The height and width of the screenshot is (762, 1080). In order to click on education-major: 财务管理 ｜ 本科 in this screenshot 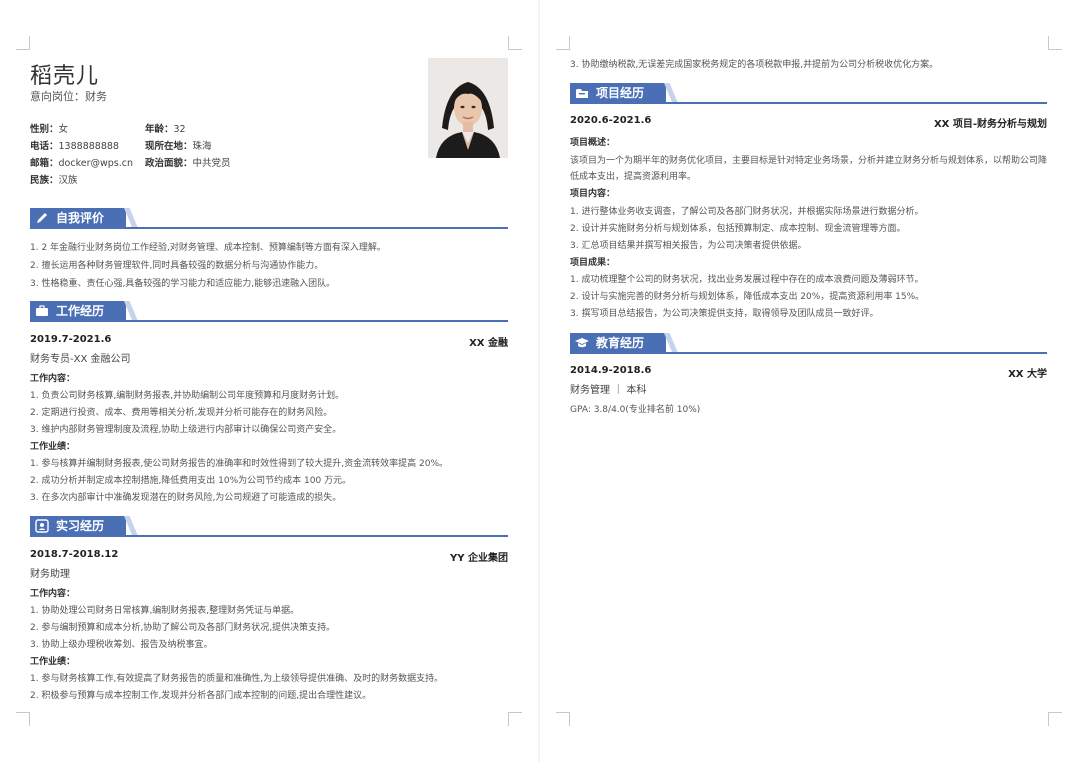, I will do `click(608, 390)`.